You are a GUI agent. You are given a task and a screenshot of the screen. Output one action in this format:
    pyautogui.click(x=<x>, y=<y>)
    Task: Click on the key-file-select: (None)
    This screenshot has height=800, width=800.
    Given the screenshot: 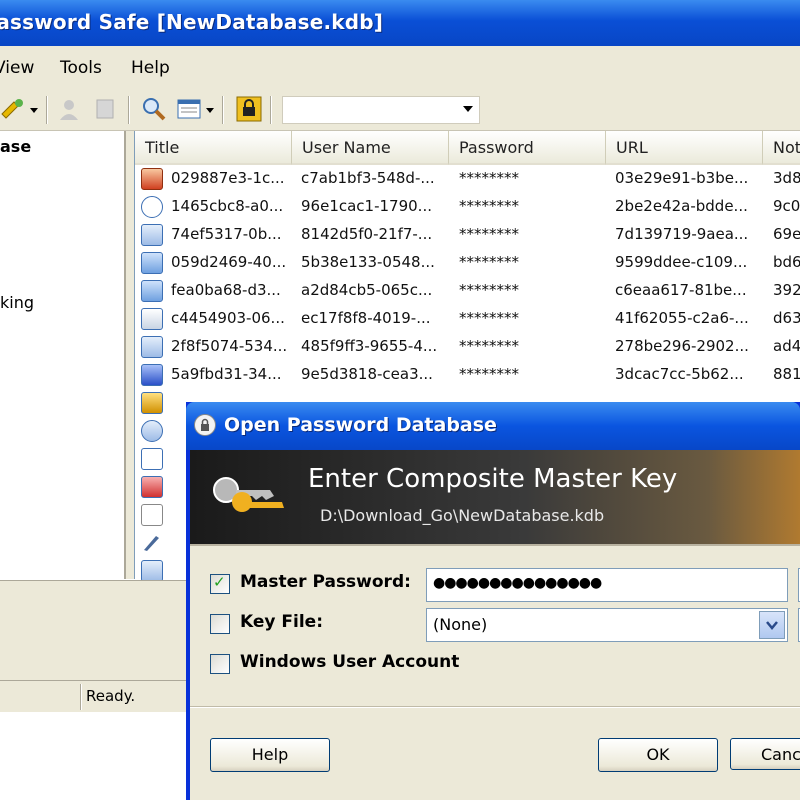 What is the action you would take?
    pyautogui.click(x=607, y=625)
    